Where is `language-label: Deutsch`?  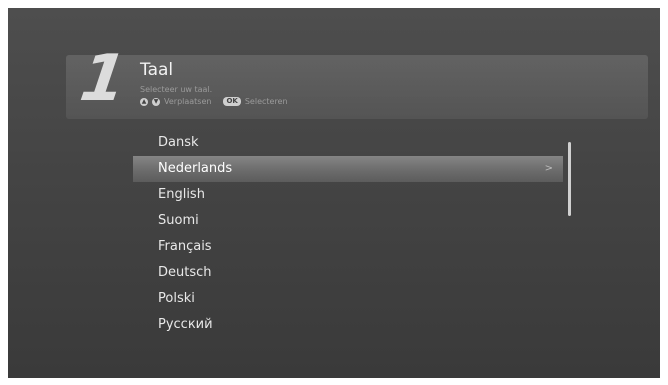
language-label: Deutsch is located at coordinates (185, 272).